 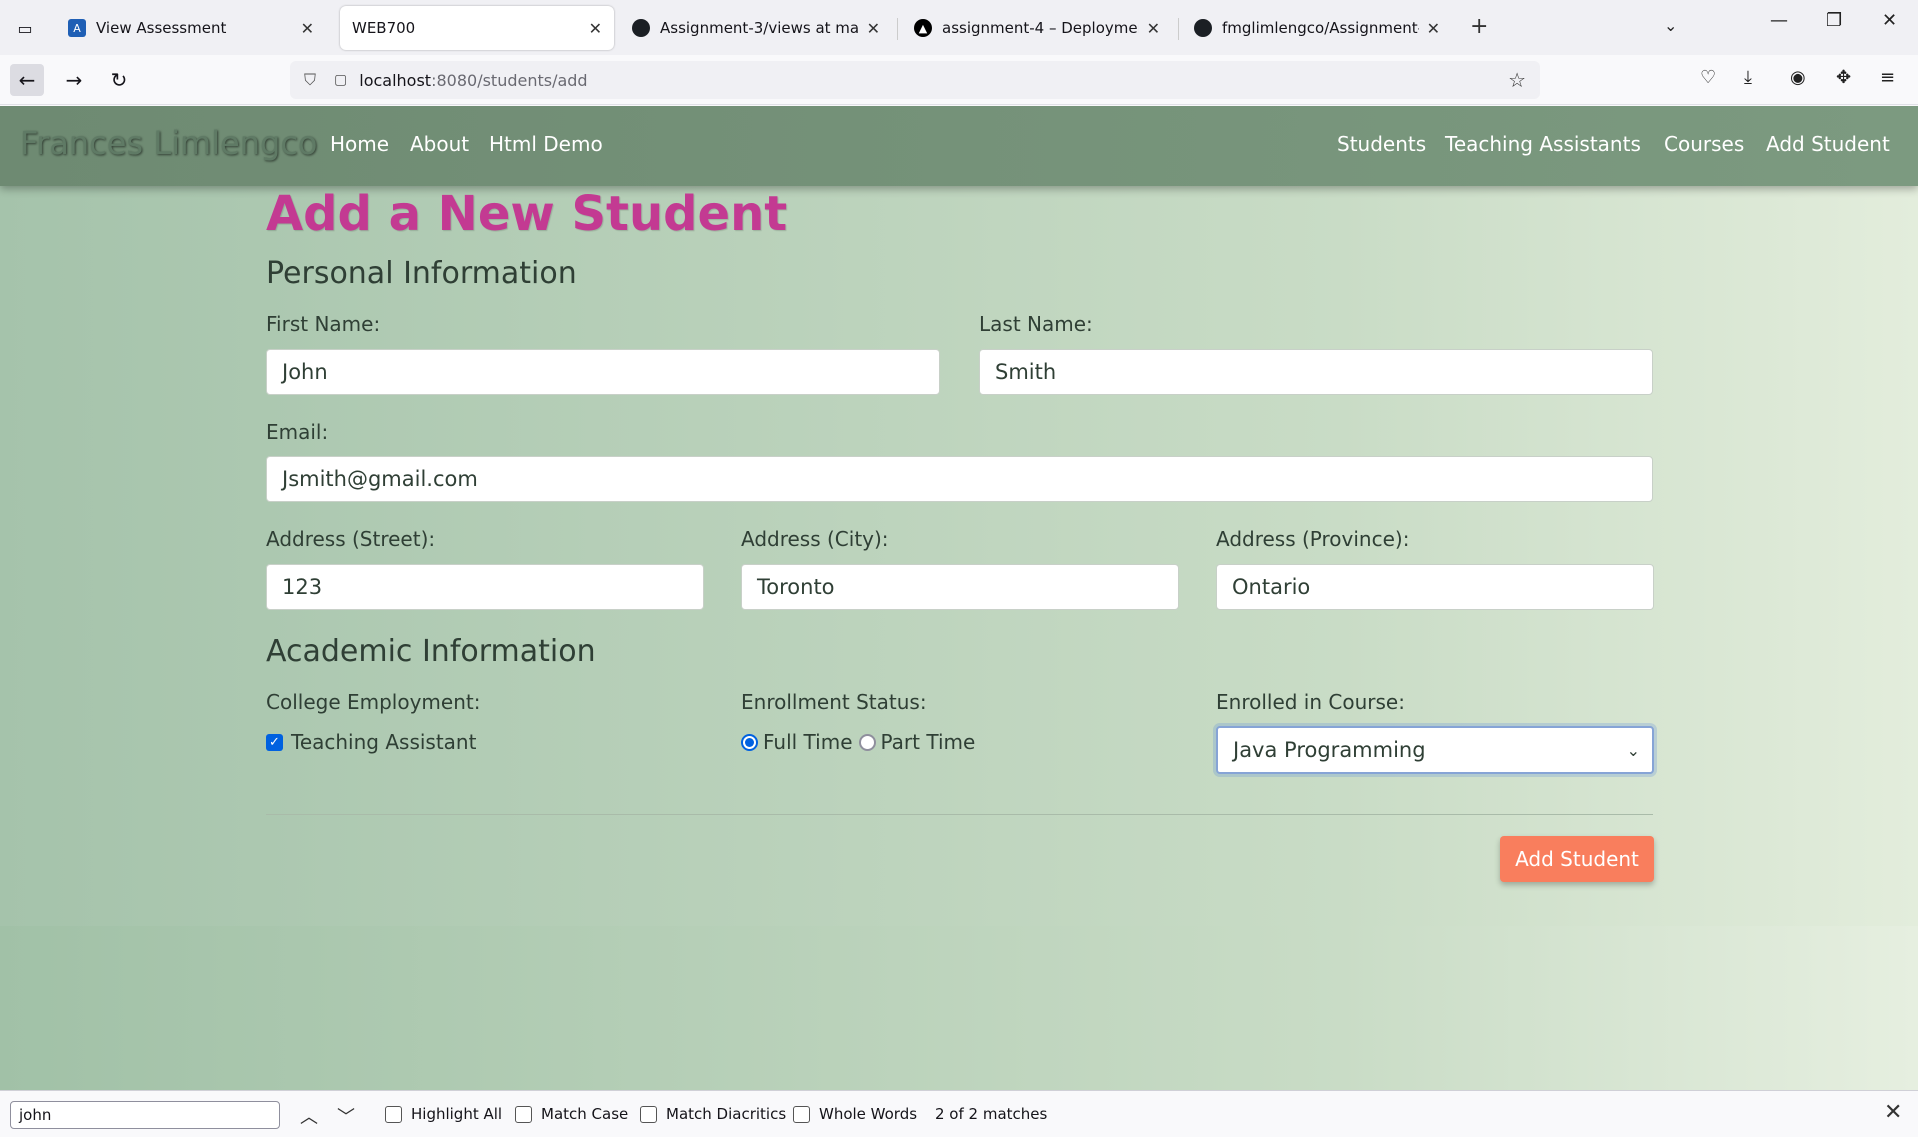 What do you see at coordinates (1479, 26) in the screenshot?
I see `new-tab-icon: +` at bounding box center [1479, 26].